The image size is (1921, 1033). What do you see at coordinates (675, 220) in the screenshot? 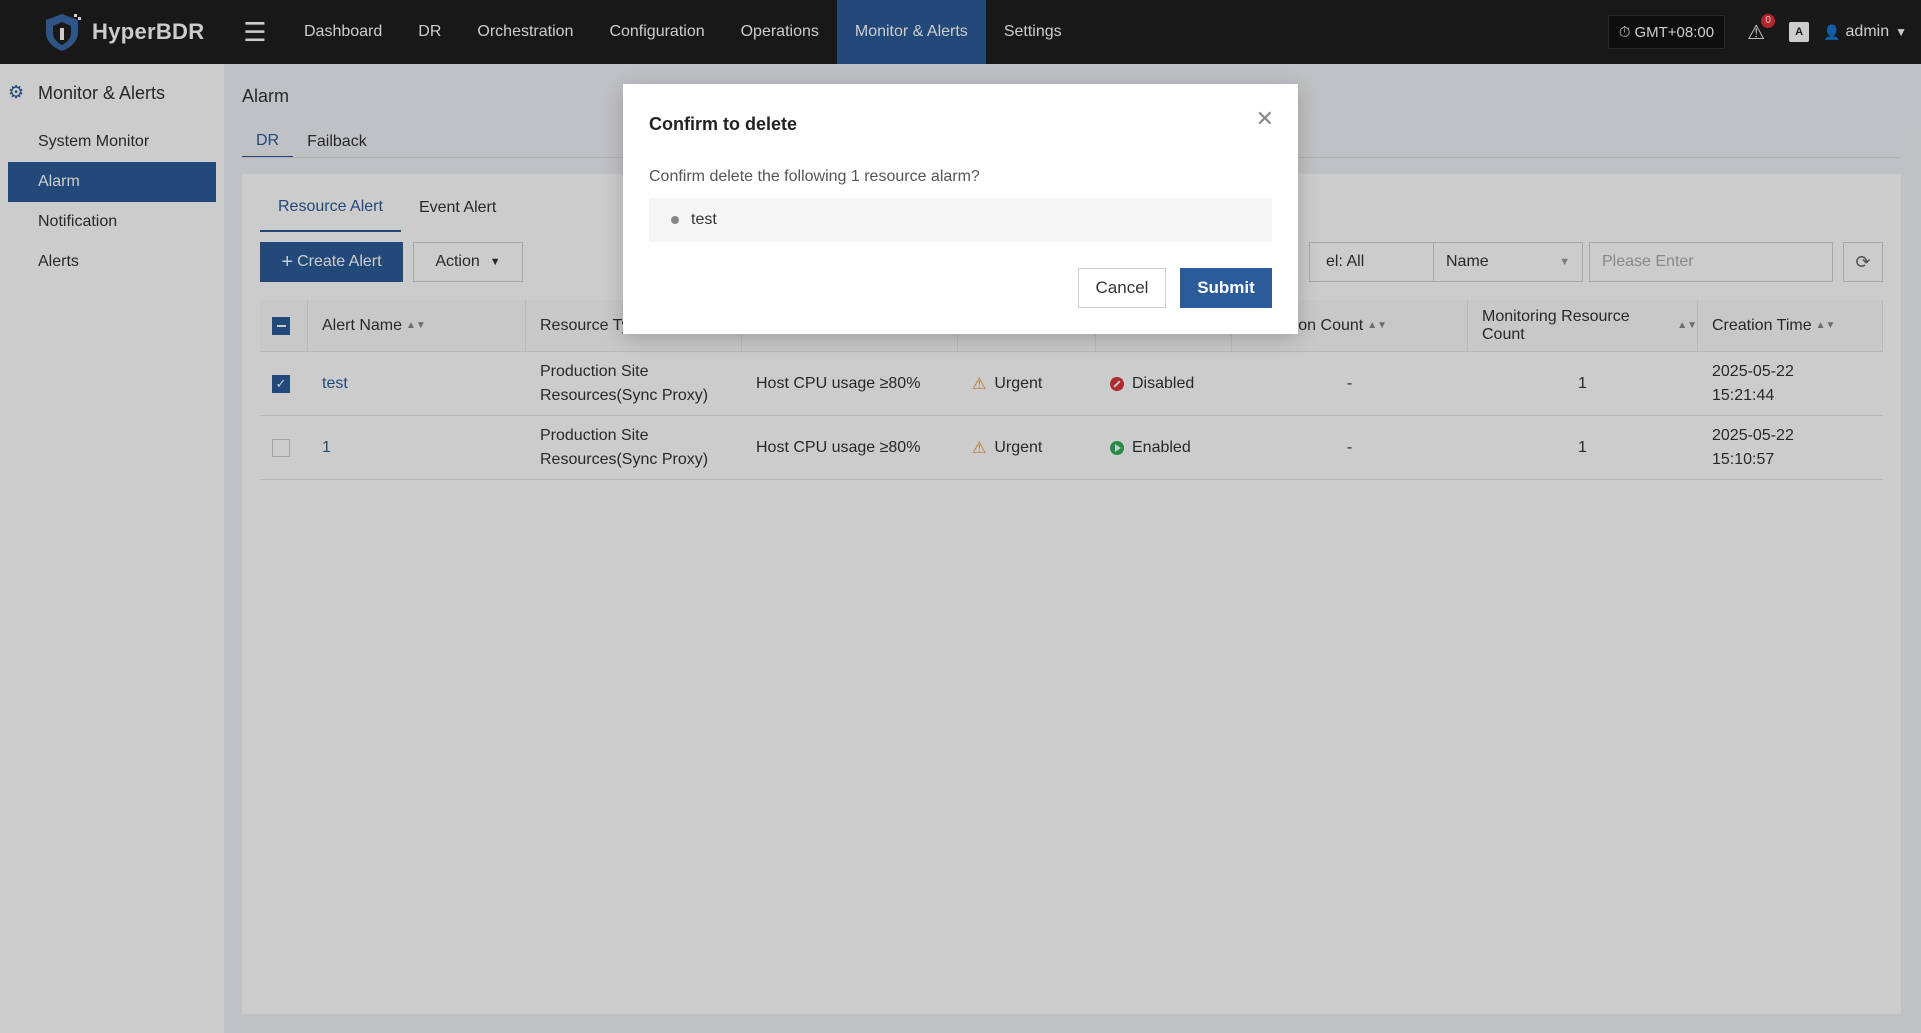
I see `bullet-icon` at bounding box center [675, 220].